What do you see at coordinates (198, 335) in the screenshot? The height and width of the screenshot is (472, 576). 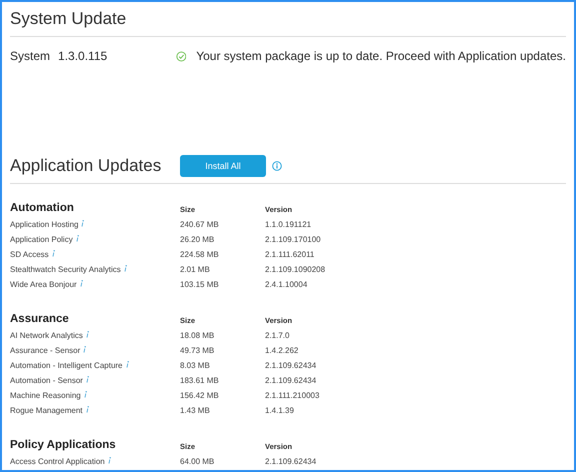 I see `app-size: 18.08 MB` at bounding box center [198, 335].